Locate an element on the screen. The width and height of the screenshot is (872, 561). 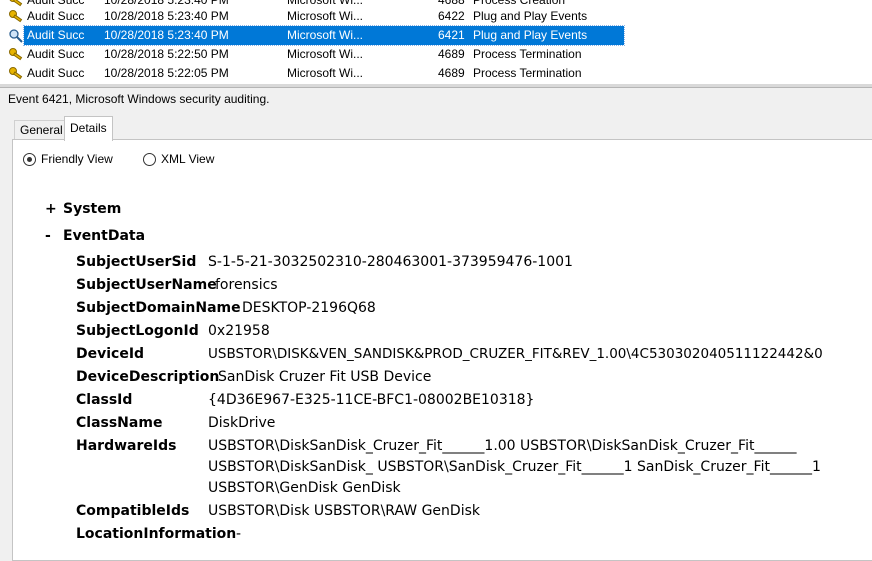
event-id: 6422 is located at coordinates (451, 16).